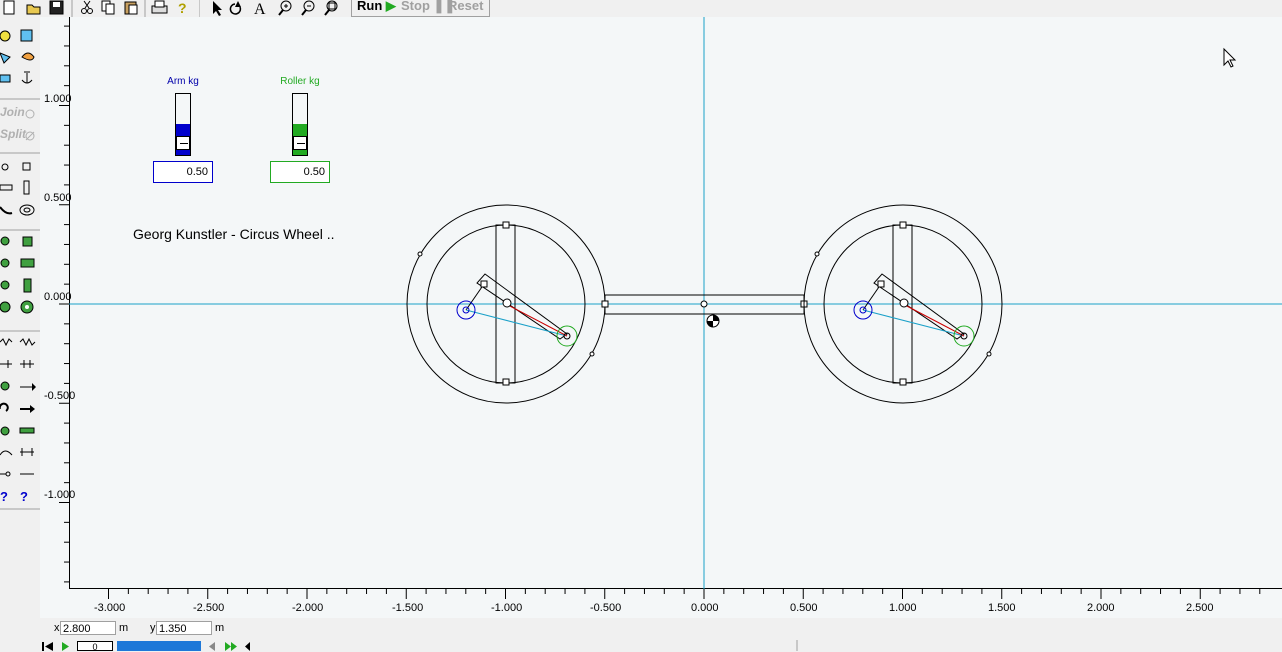 This screenshot has width=1282, height=652. What do you see at coordinates (247, 646) in the screenshot?
I see `step-left-icon` at bounding box center [247, 646].